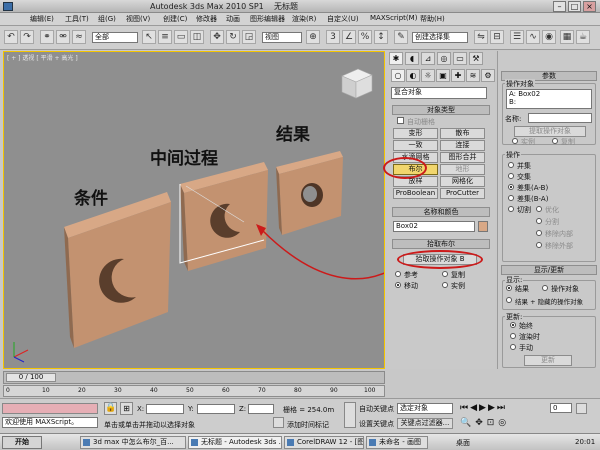 This screenshot has height=450, width=600. I want to click on cut-radio, so click(511, 209).